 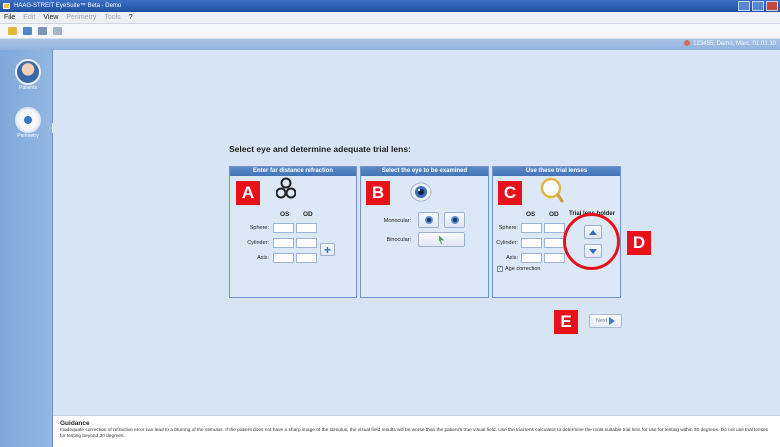 What do you see at coordinates (75, 423) in the screenshot?
I see `guidance-title: Guidance` at bounding box center [75, 423].